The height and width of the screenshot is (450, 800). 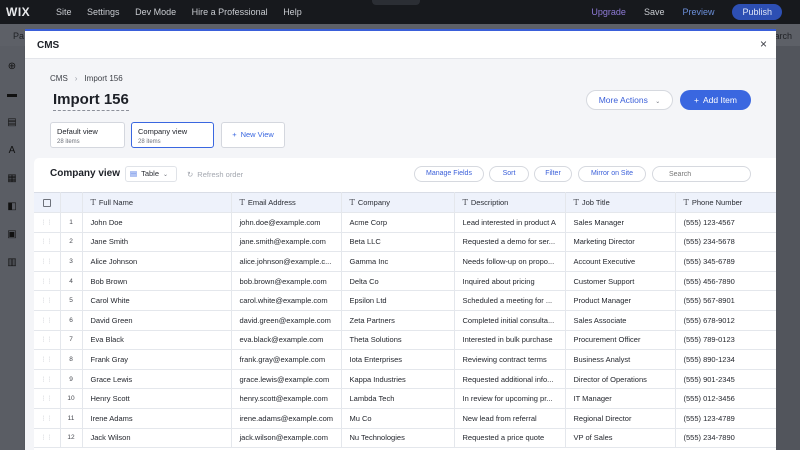 What do you see at coordinates (620, 242) in the screenshot?
I see `table-cell: Marketing Director` at bounding box center [620, 242].